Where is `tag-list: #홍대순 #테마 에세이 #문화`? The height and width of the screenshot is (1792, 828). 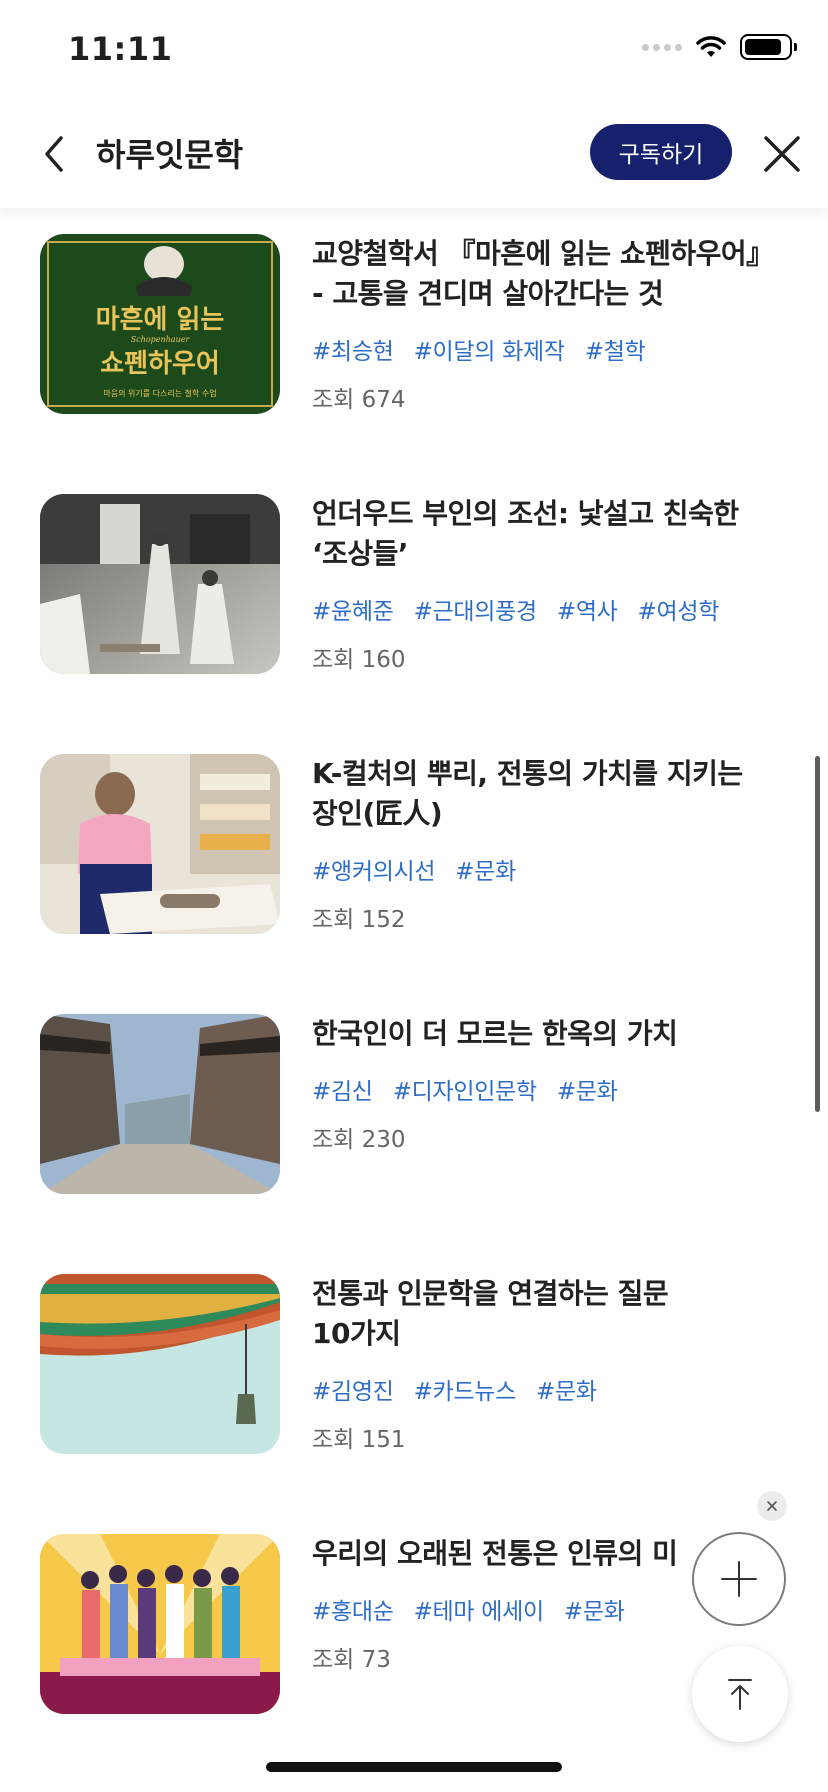
tag-list: #홍대순 #테마 에세이 #문화 is located at coordinates (468, 1609).